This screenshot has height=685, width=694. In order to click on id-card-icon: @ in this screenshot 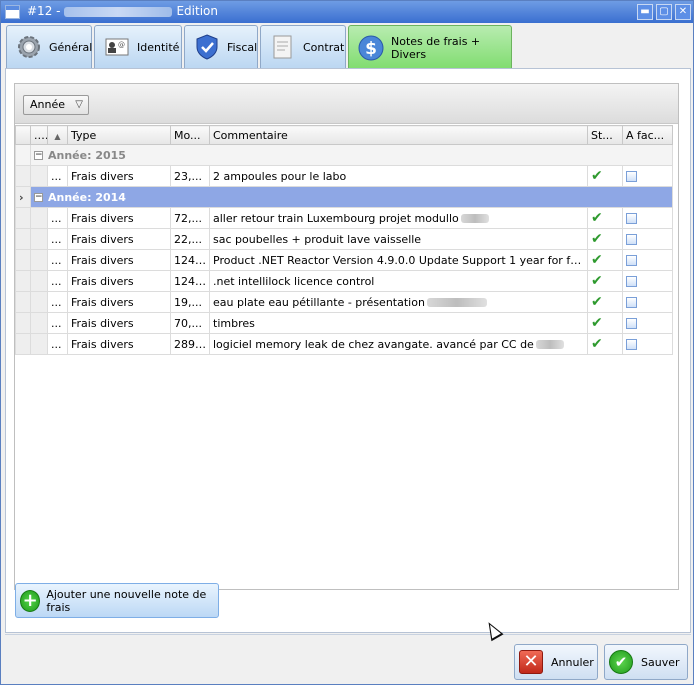, I will do `click(117, 47)`.